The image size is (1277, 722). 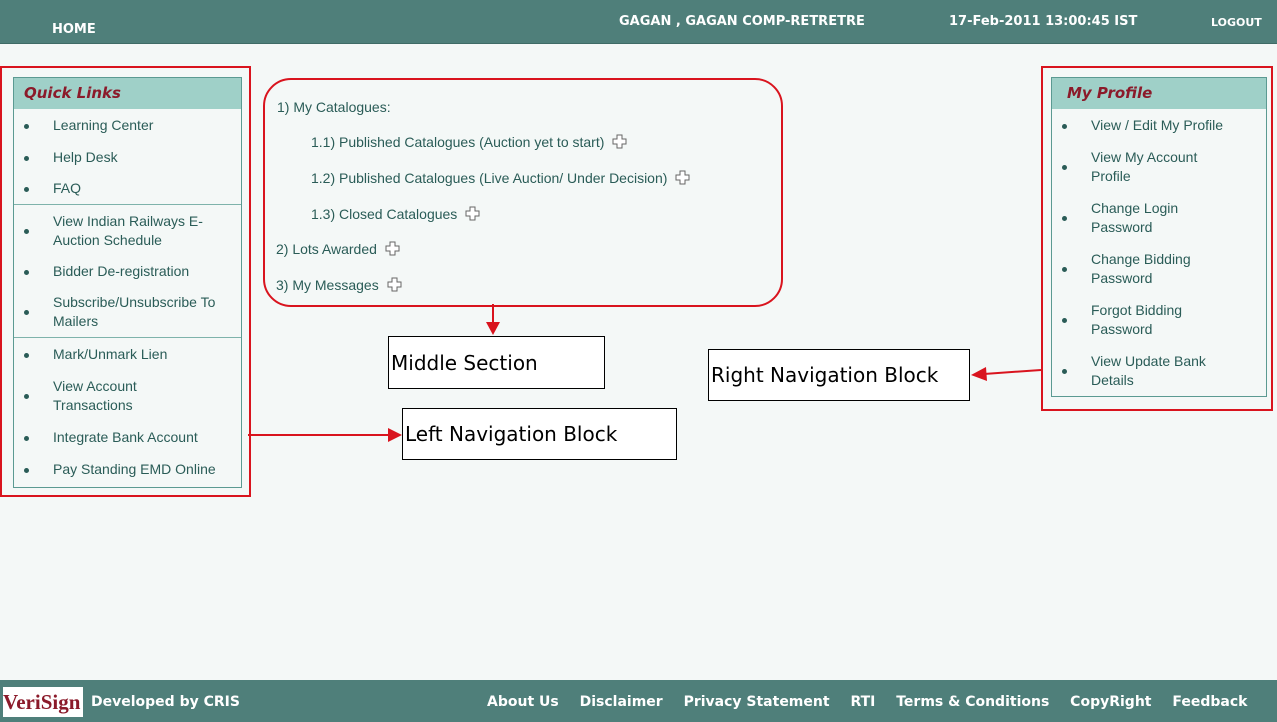 I want to click on footer-link-rti: RTI, so click(x=862, y=702).